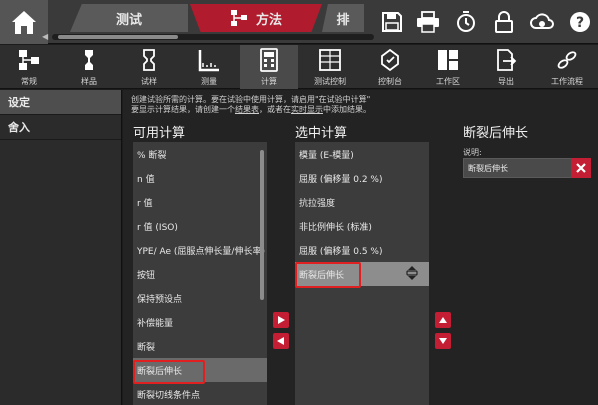 This screenshot has height=405, width=598. I want to click on test-control-icon, so click(330, 60).